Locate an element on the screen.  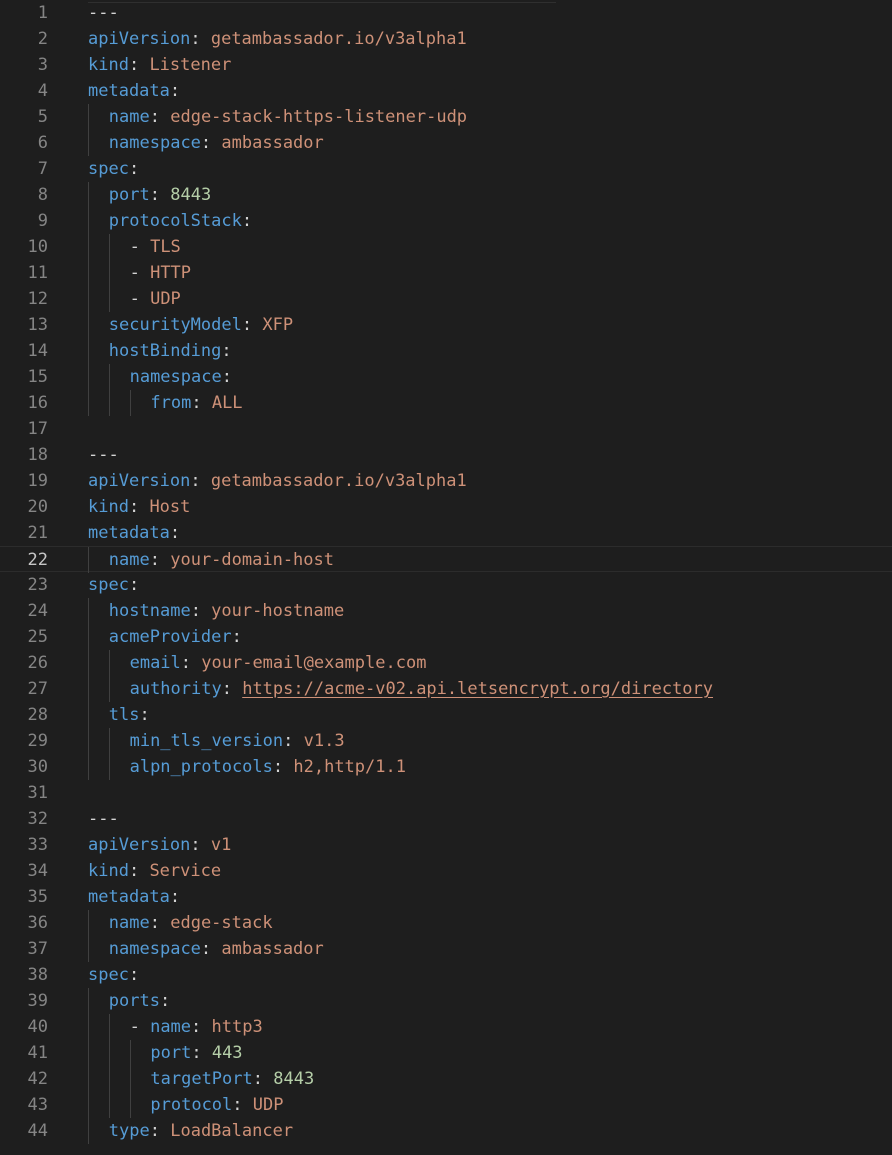
code-line: 17 is located at coordinates (446, 429).